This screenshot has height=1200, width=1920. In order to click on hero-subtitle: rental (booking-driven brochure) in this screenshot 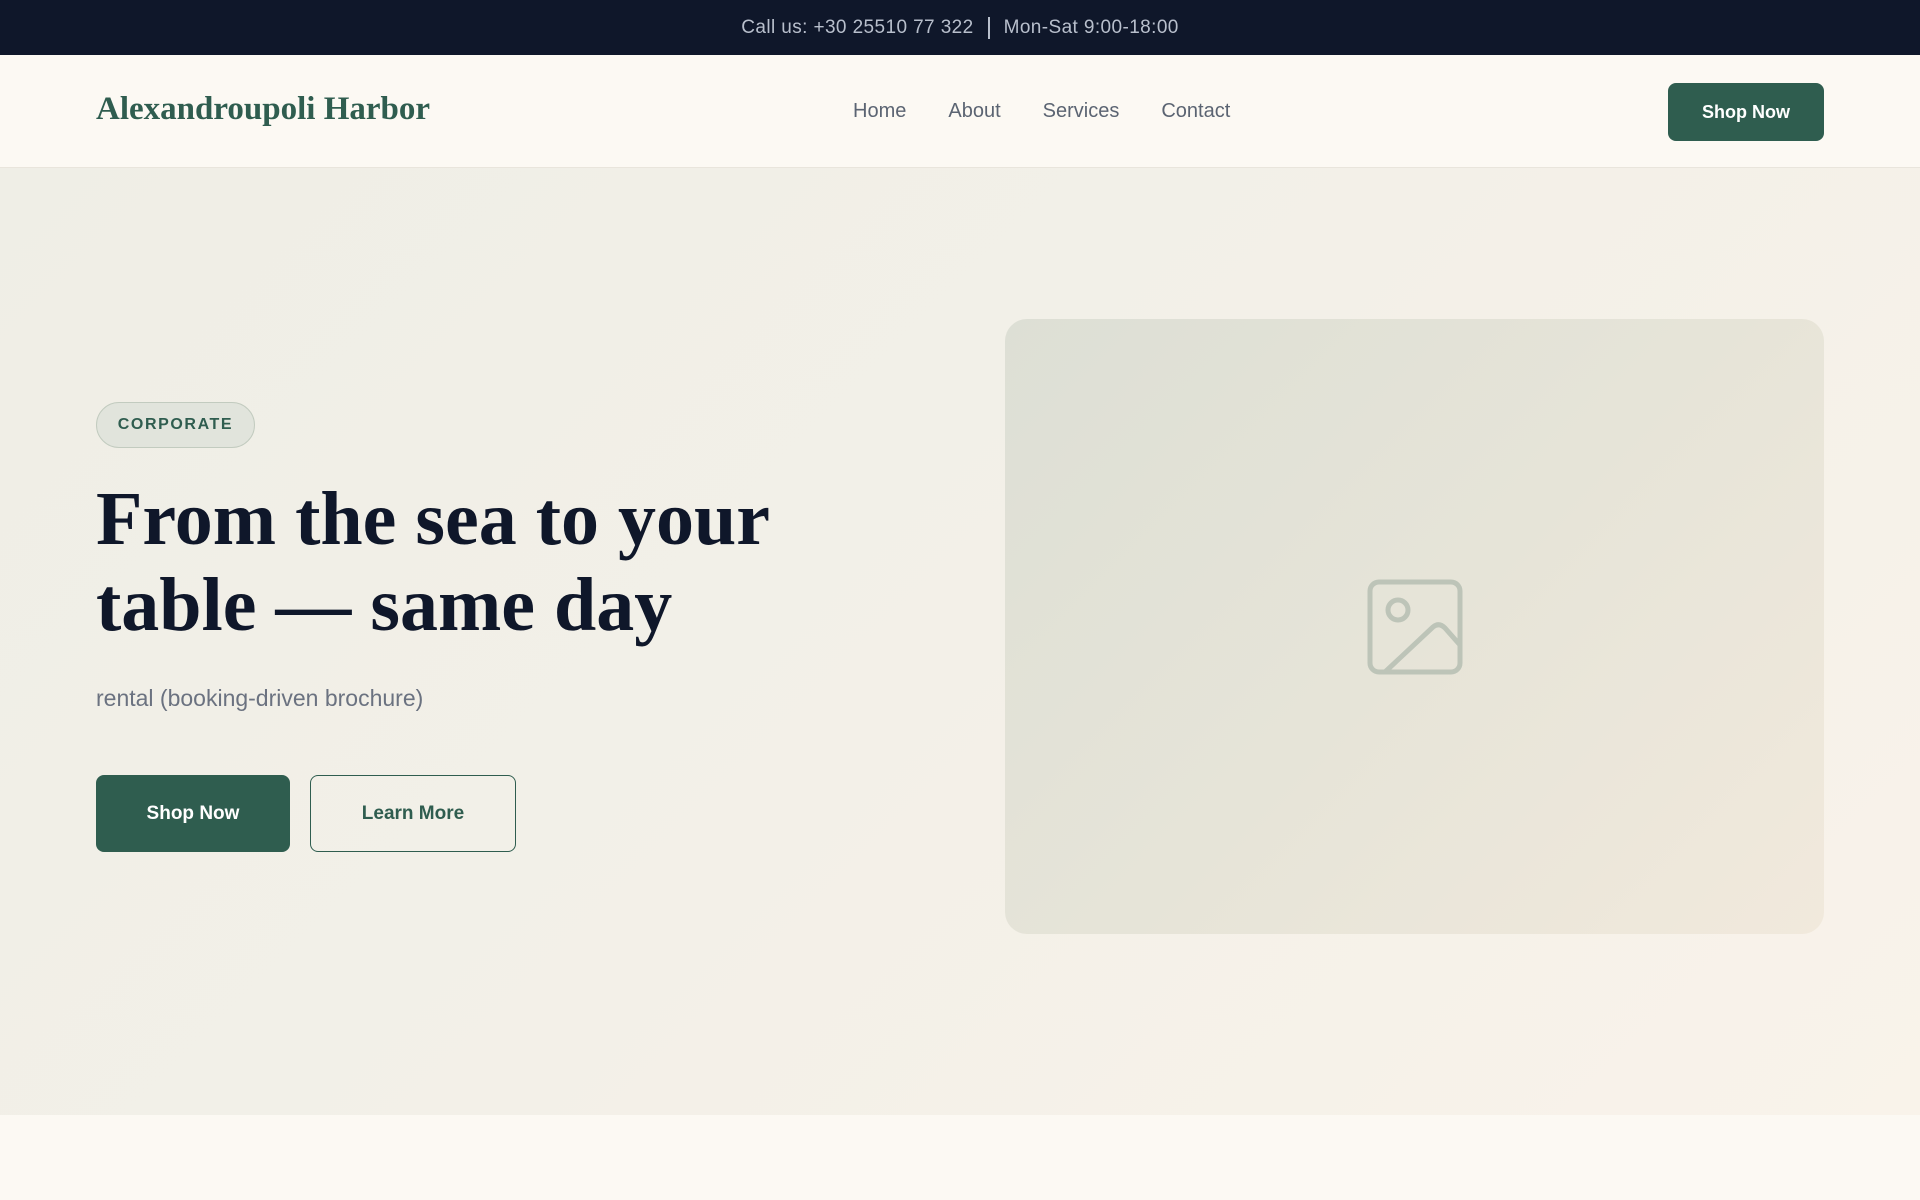, I will do `click(260, 698)`.